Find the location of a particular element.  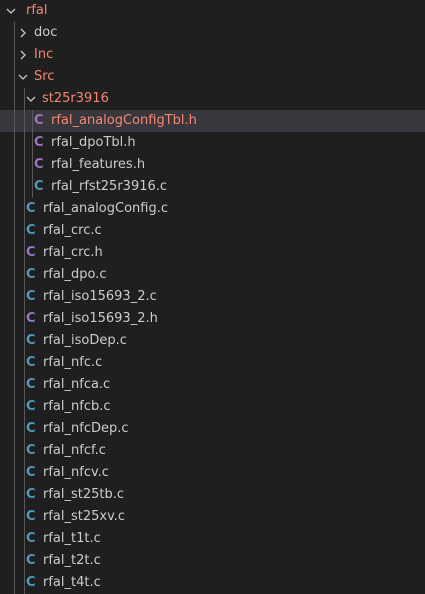

tree-file-rfal-nfcb-c: Crfal_nfcb.c is located at coordinates (212, 407).